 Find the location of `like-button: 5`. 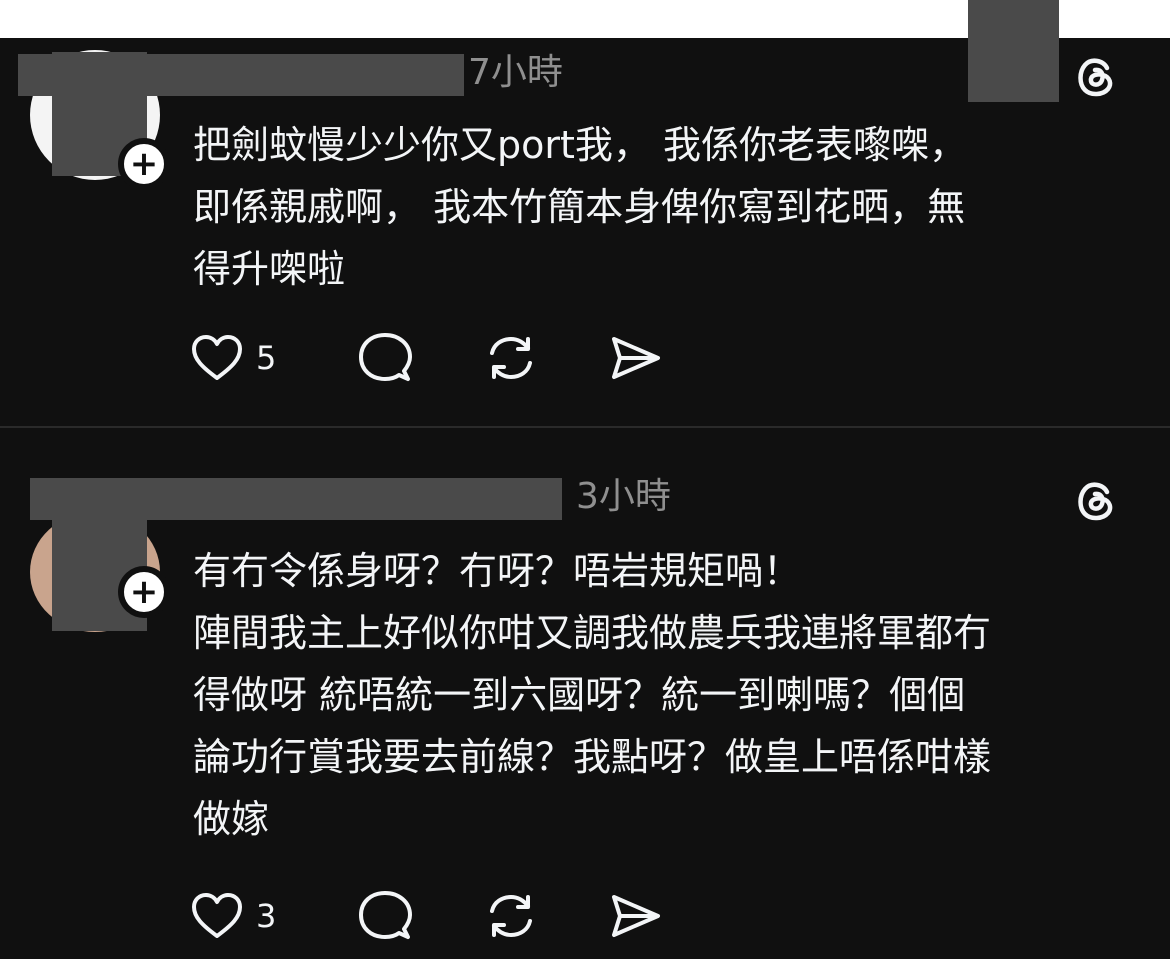

like-button: 5 is located at coordinates (243, 358).